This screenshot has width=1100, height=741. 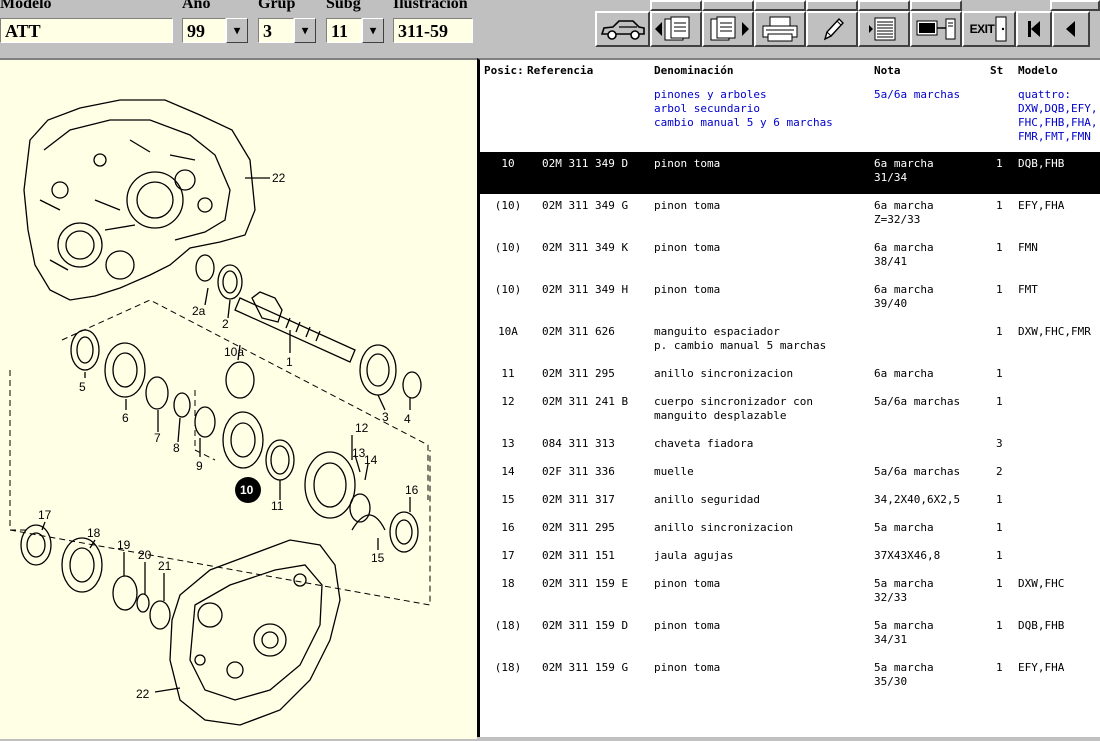 What do you see at coordinates (45, 515) in the screenshot?
I see `callout-17: 17` at bounding box center [45, 515].